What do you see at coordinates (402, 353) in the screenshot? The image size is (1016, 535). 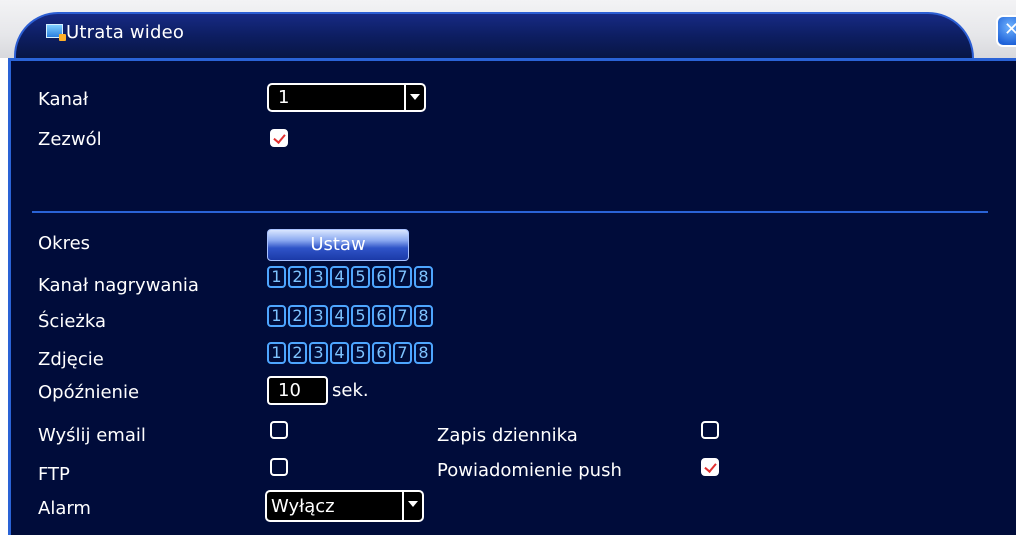 I see `snapshot-channel-7: 7` at bounding box center [402, 353].